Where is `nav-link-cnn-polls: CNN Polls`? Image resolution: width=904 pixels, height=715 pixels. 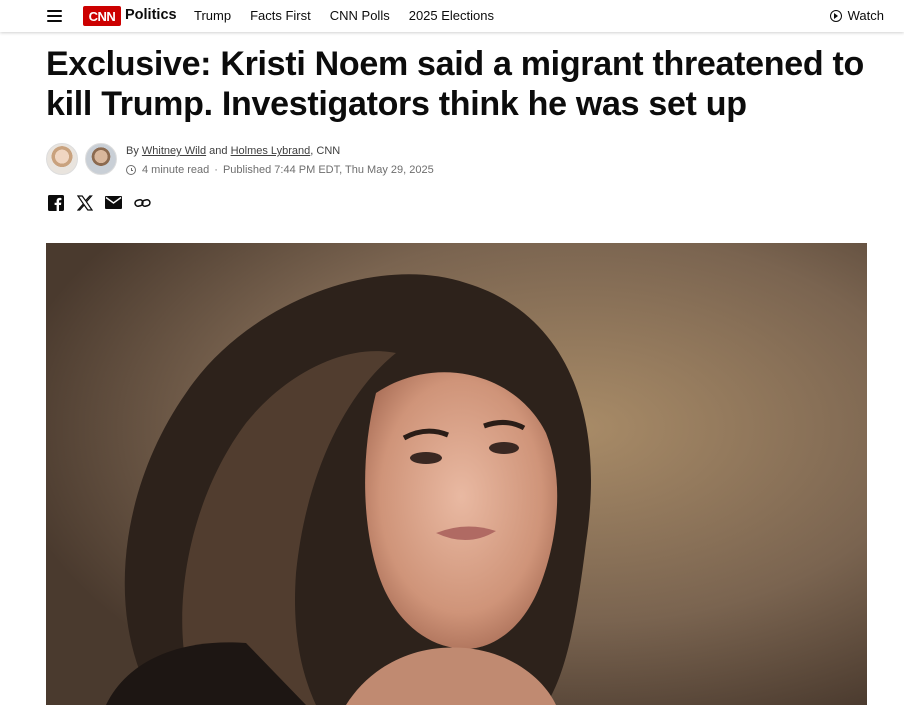 nav-link-cnn-polls: CNN Polls is located at coordinates (360, 15).